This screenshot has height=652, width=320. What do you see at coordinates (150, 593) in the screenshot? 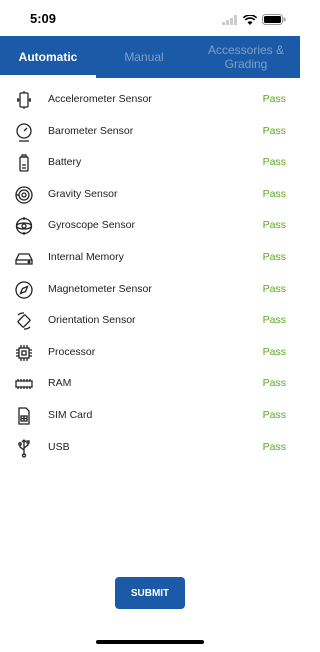
I see `submit-button: SUBMIT` at bounding box center [150, 593].